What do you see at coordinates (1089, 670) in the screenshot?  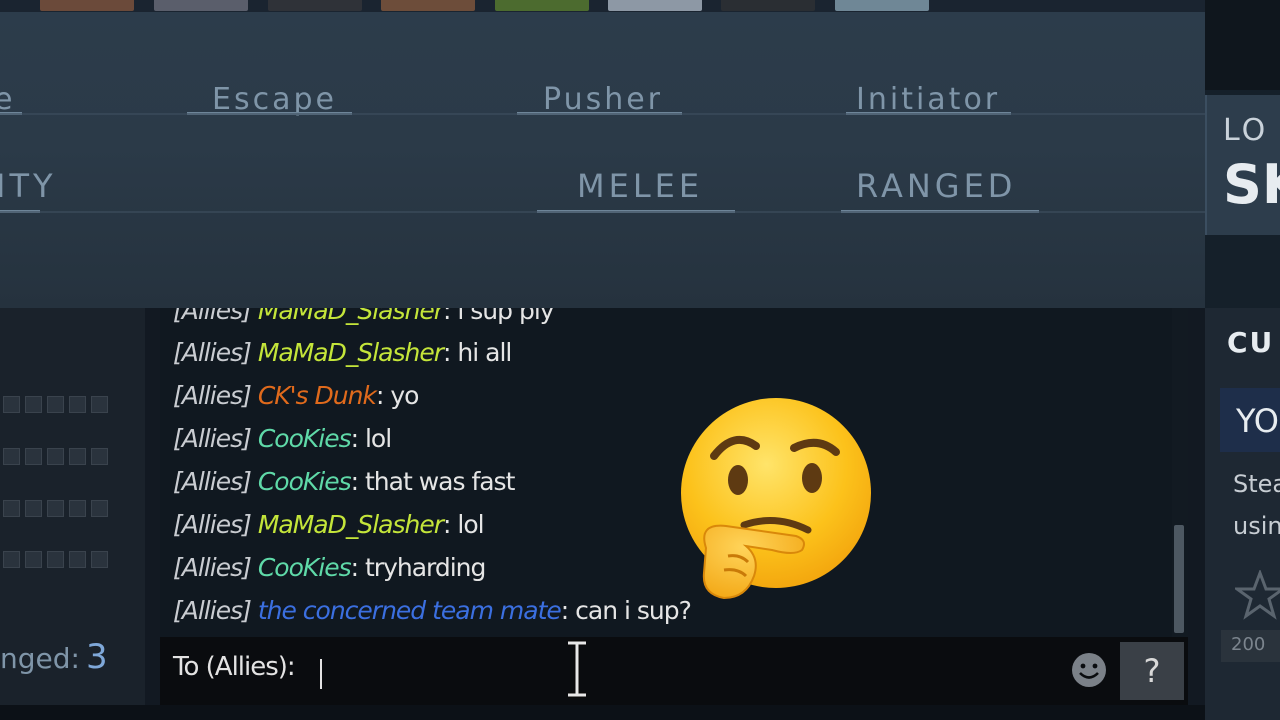 I see `smiley-icon` at bounding box center [1089, 670].